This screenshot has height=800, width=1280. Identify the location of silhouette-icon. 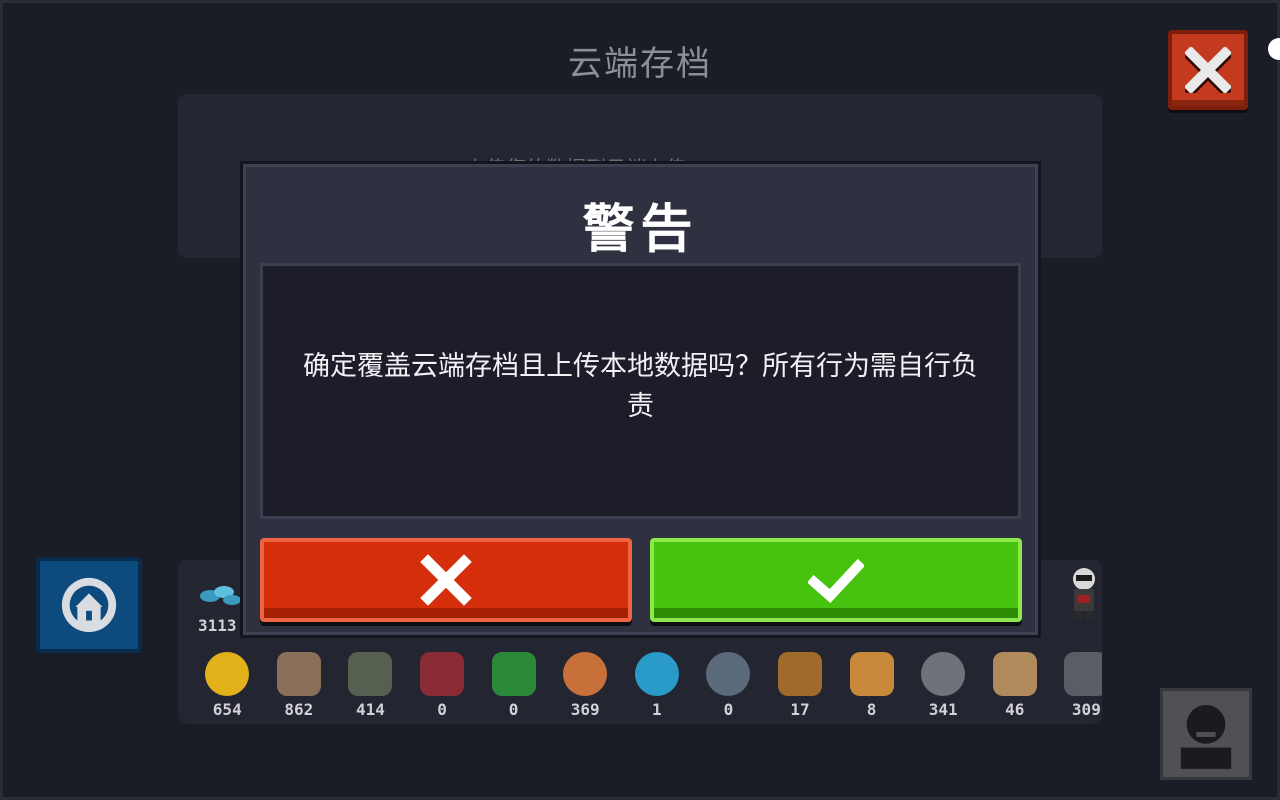
(1206, 736).